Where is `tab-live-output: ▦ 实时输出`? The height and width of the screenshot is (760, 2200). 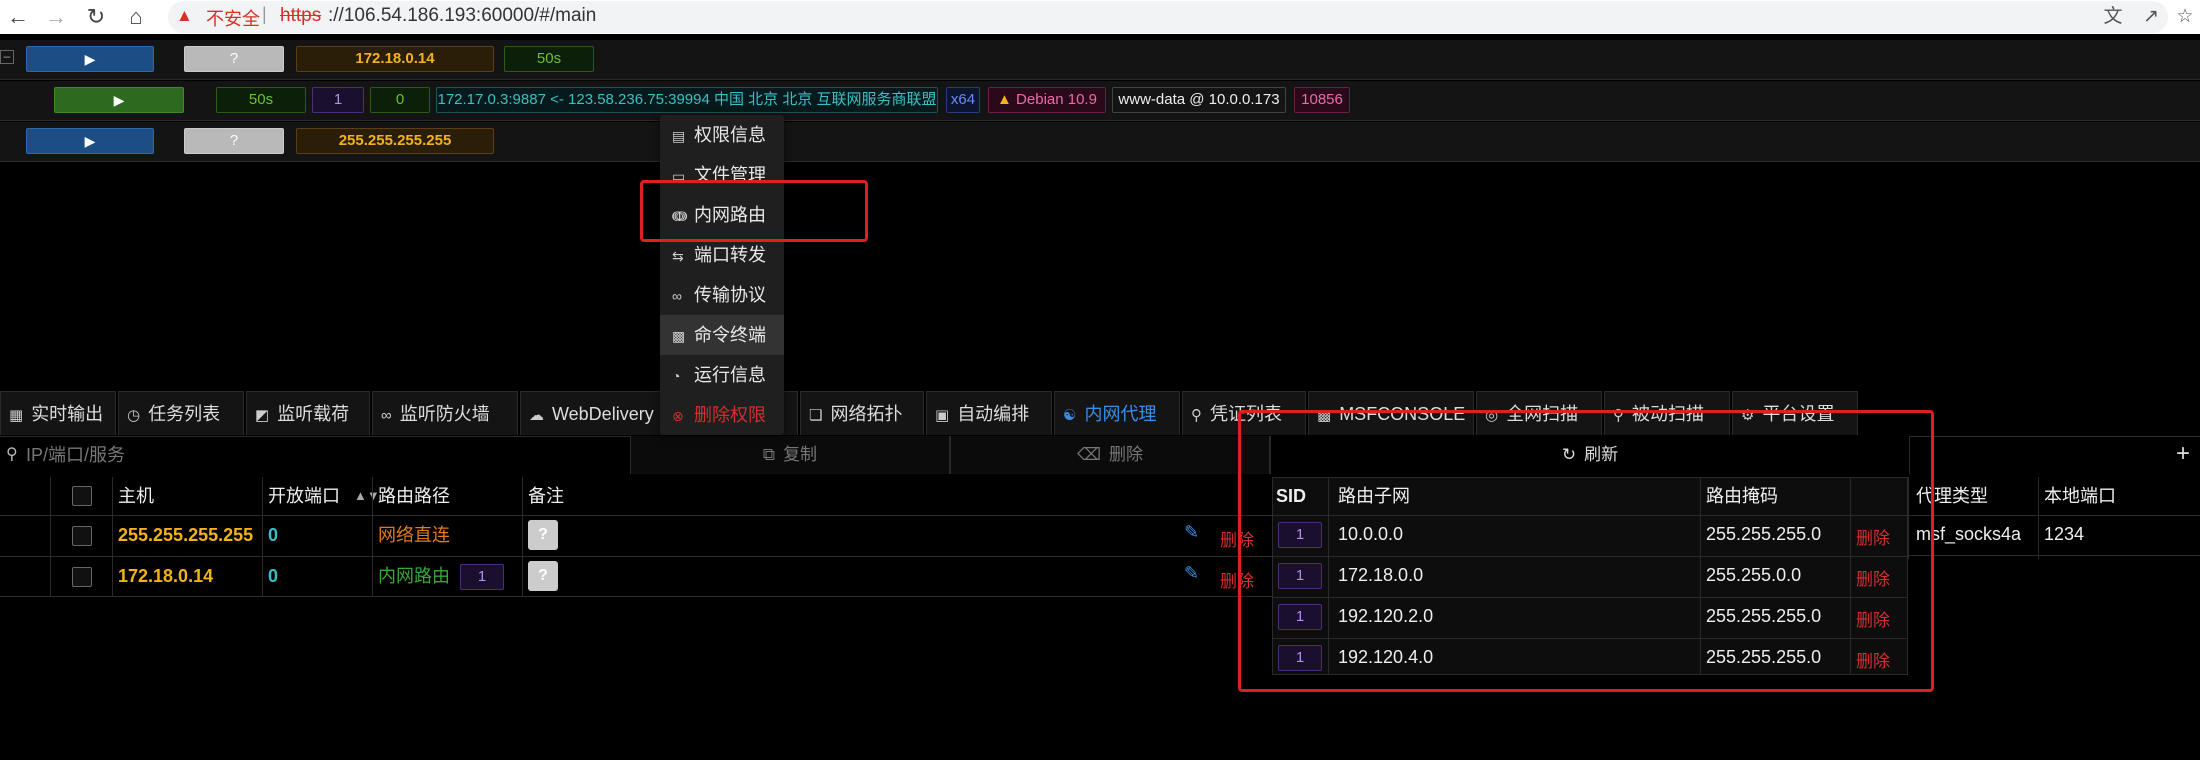 tab-live-output: ▦ 实时输出 is located at coordinates (58, 413).